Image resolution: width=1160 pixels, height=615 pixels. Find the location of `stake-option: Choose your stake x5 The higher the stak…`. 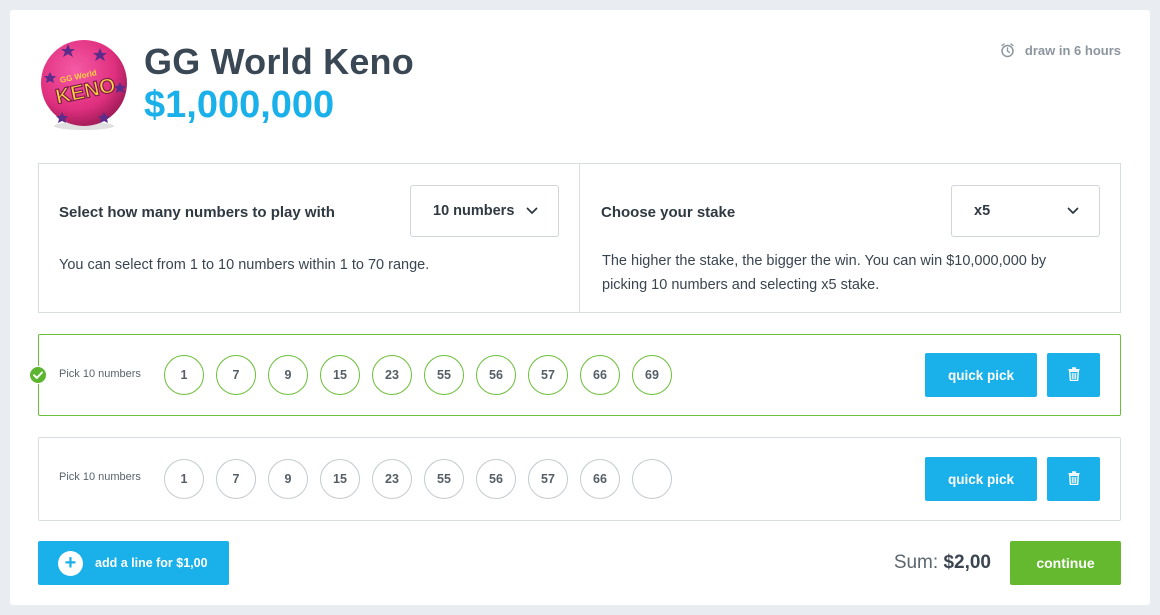

stake-option: Choose your stake x5 The higher the stak… is located at coordinates (849, 238).